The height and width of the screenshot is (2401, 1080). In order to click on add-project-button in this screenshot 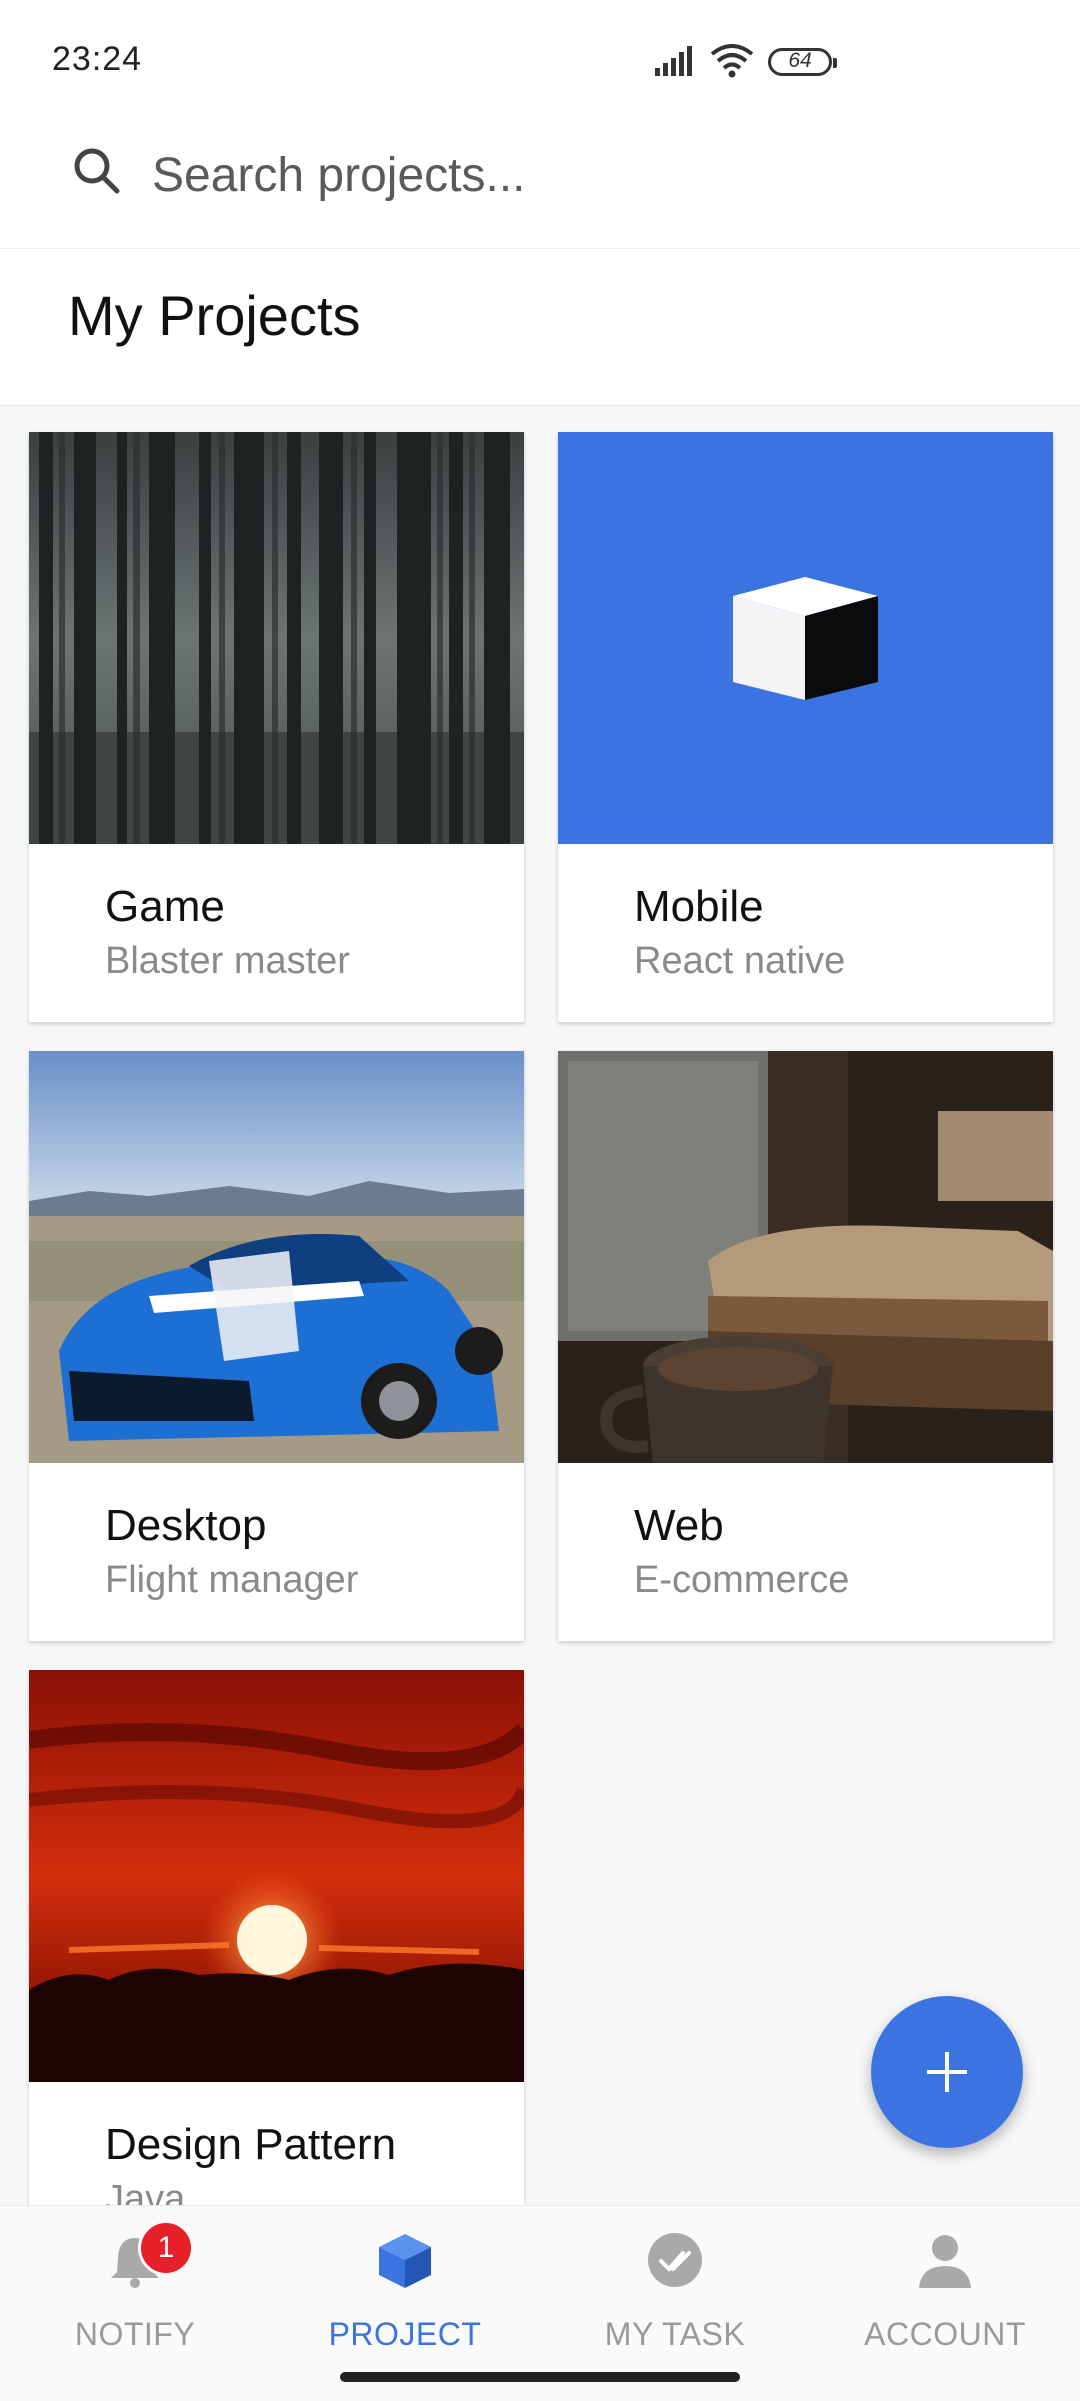, I will do `click(947, 2072)`.